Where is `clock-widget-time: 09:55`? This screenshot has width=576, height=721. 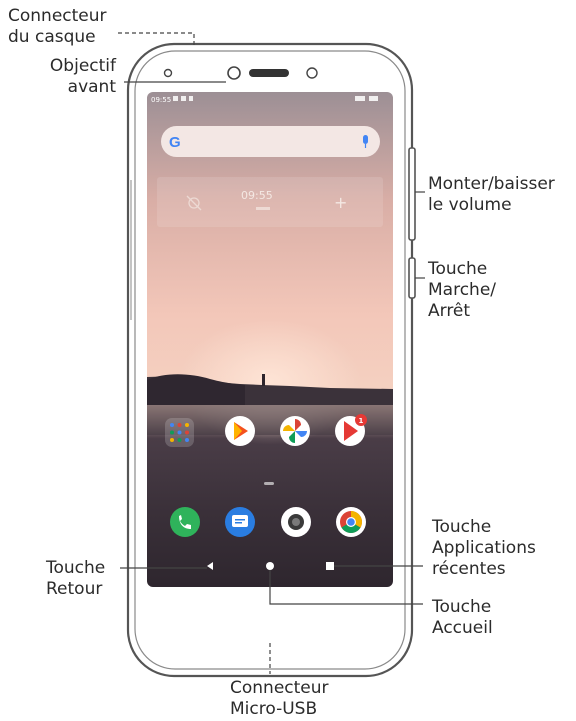
clock-widget-time: 09:55 is located at coordinates (257, 195).